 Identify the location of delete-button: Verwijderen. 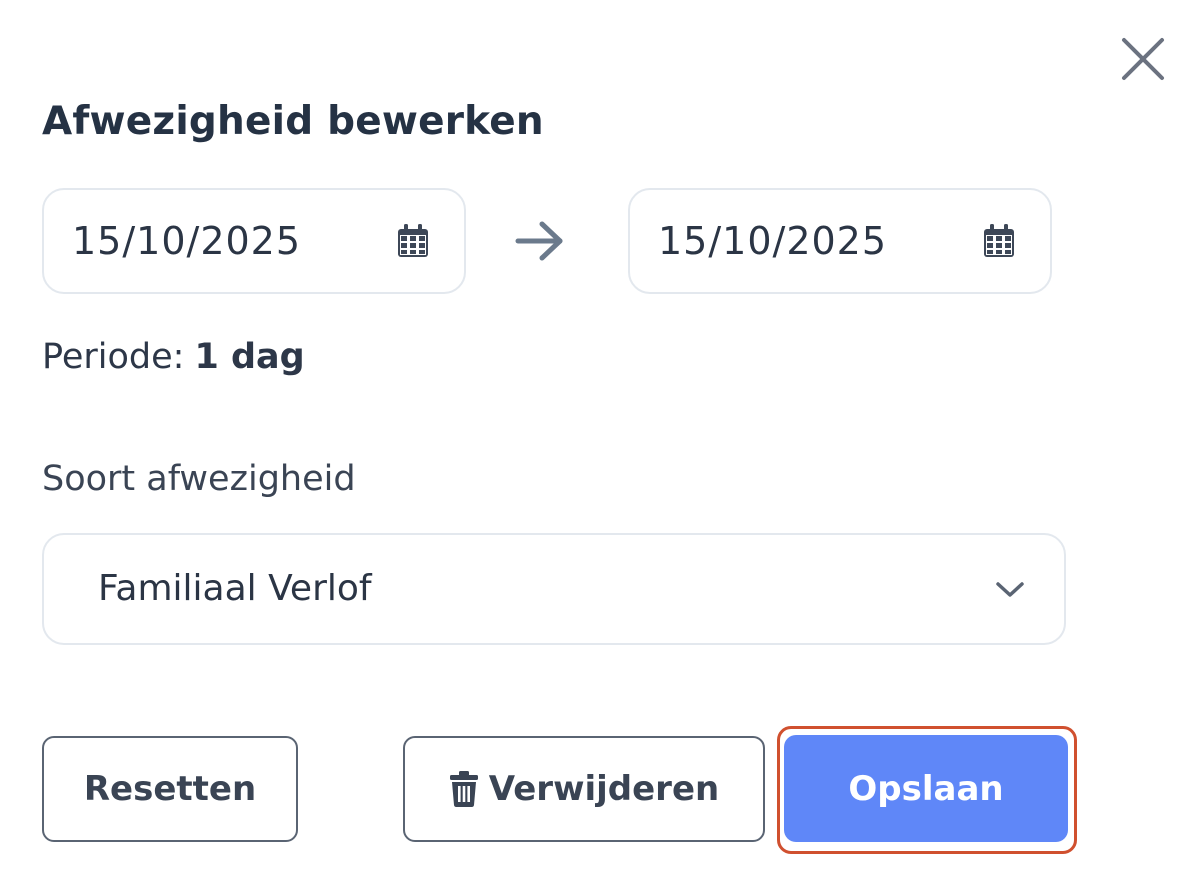
(584, 789).